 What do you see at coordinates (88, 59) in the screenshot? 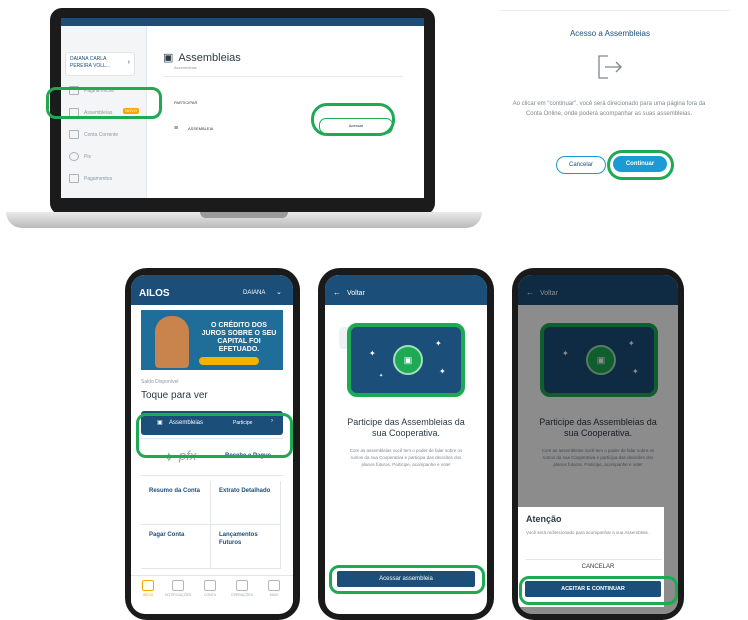
I see `user-name-line1: DAIANA CARLA` at bounding box center [88, 59].